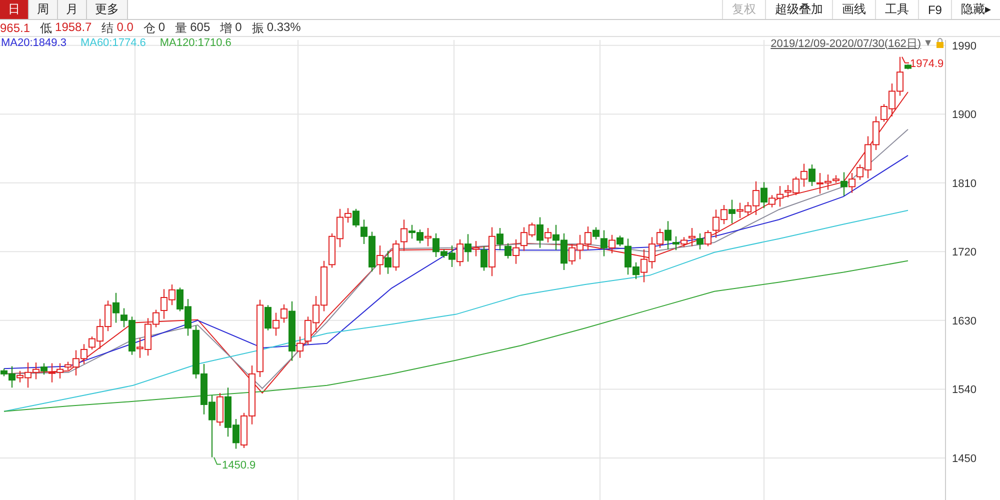 The height and width of the screenshot is (500, 1000). I want to click on axis-label: 1900, so click(964, 115).